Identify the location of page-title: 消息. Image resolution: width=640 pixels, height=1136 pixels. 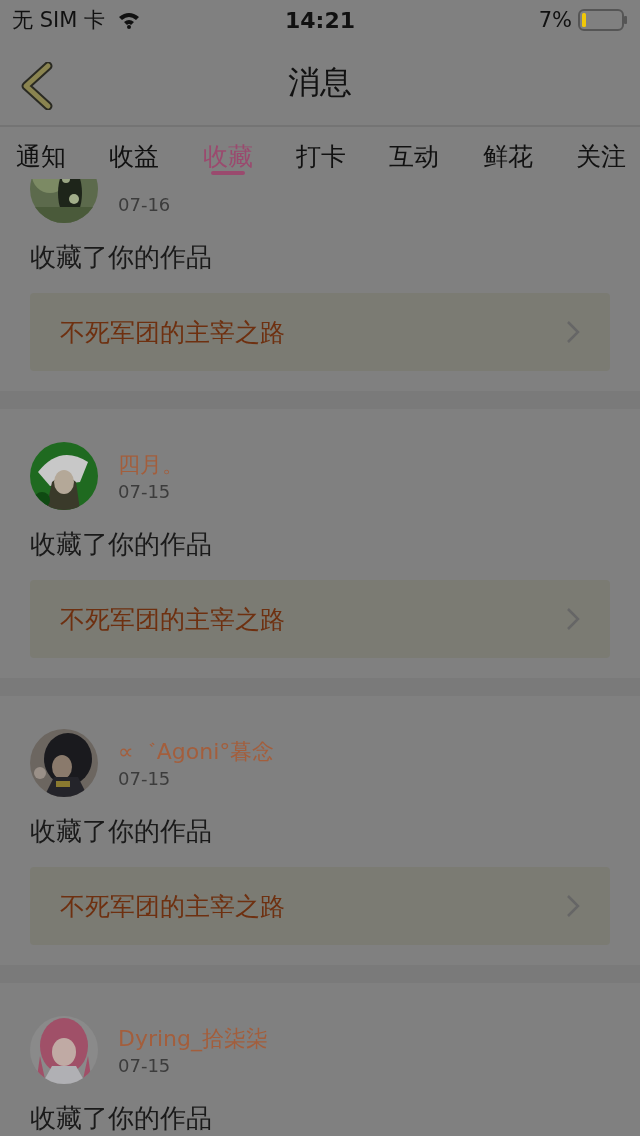
(320, 82).